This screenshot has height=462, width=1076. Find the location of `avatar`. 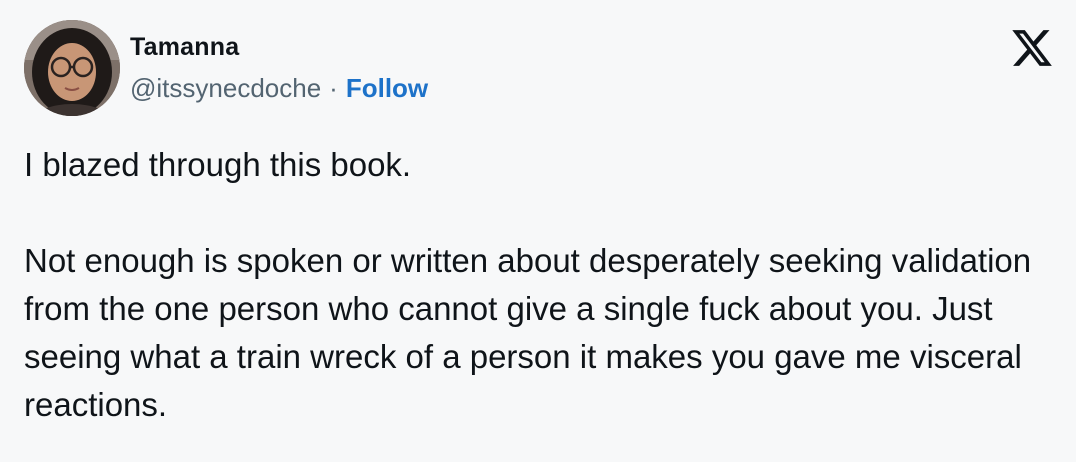

avatar is located at coordinates (72, 68).